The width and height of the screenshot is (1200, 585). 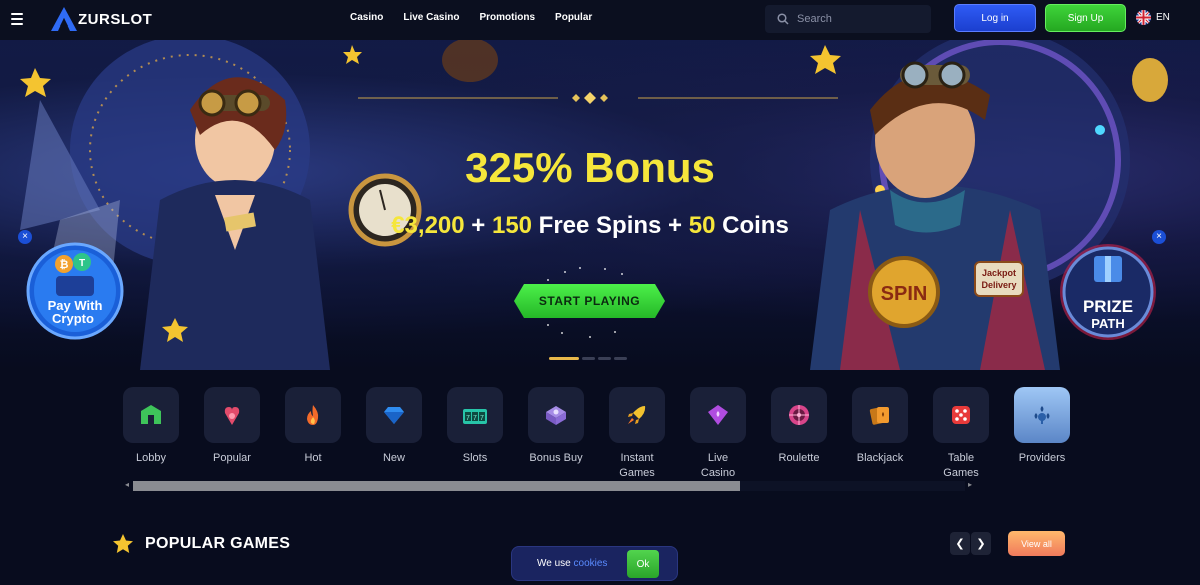 I want to click on uk-flag-icon, so click(x=1143, y=17).